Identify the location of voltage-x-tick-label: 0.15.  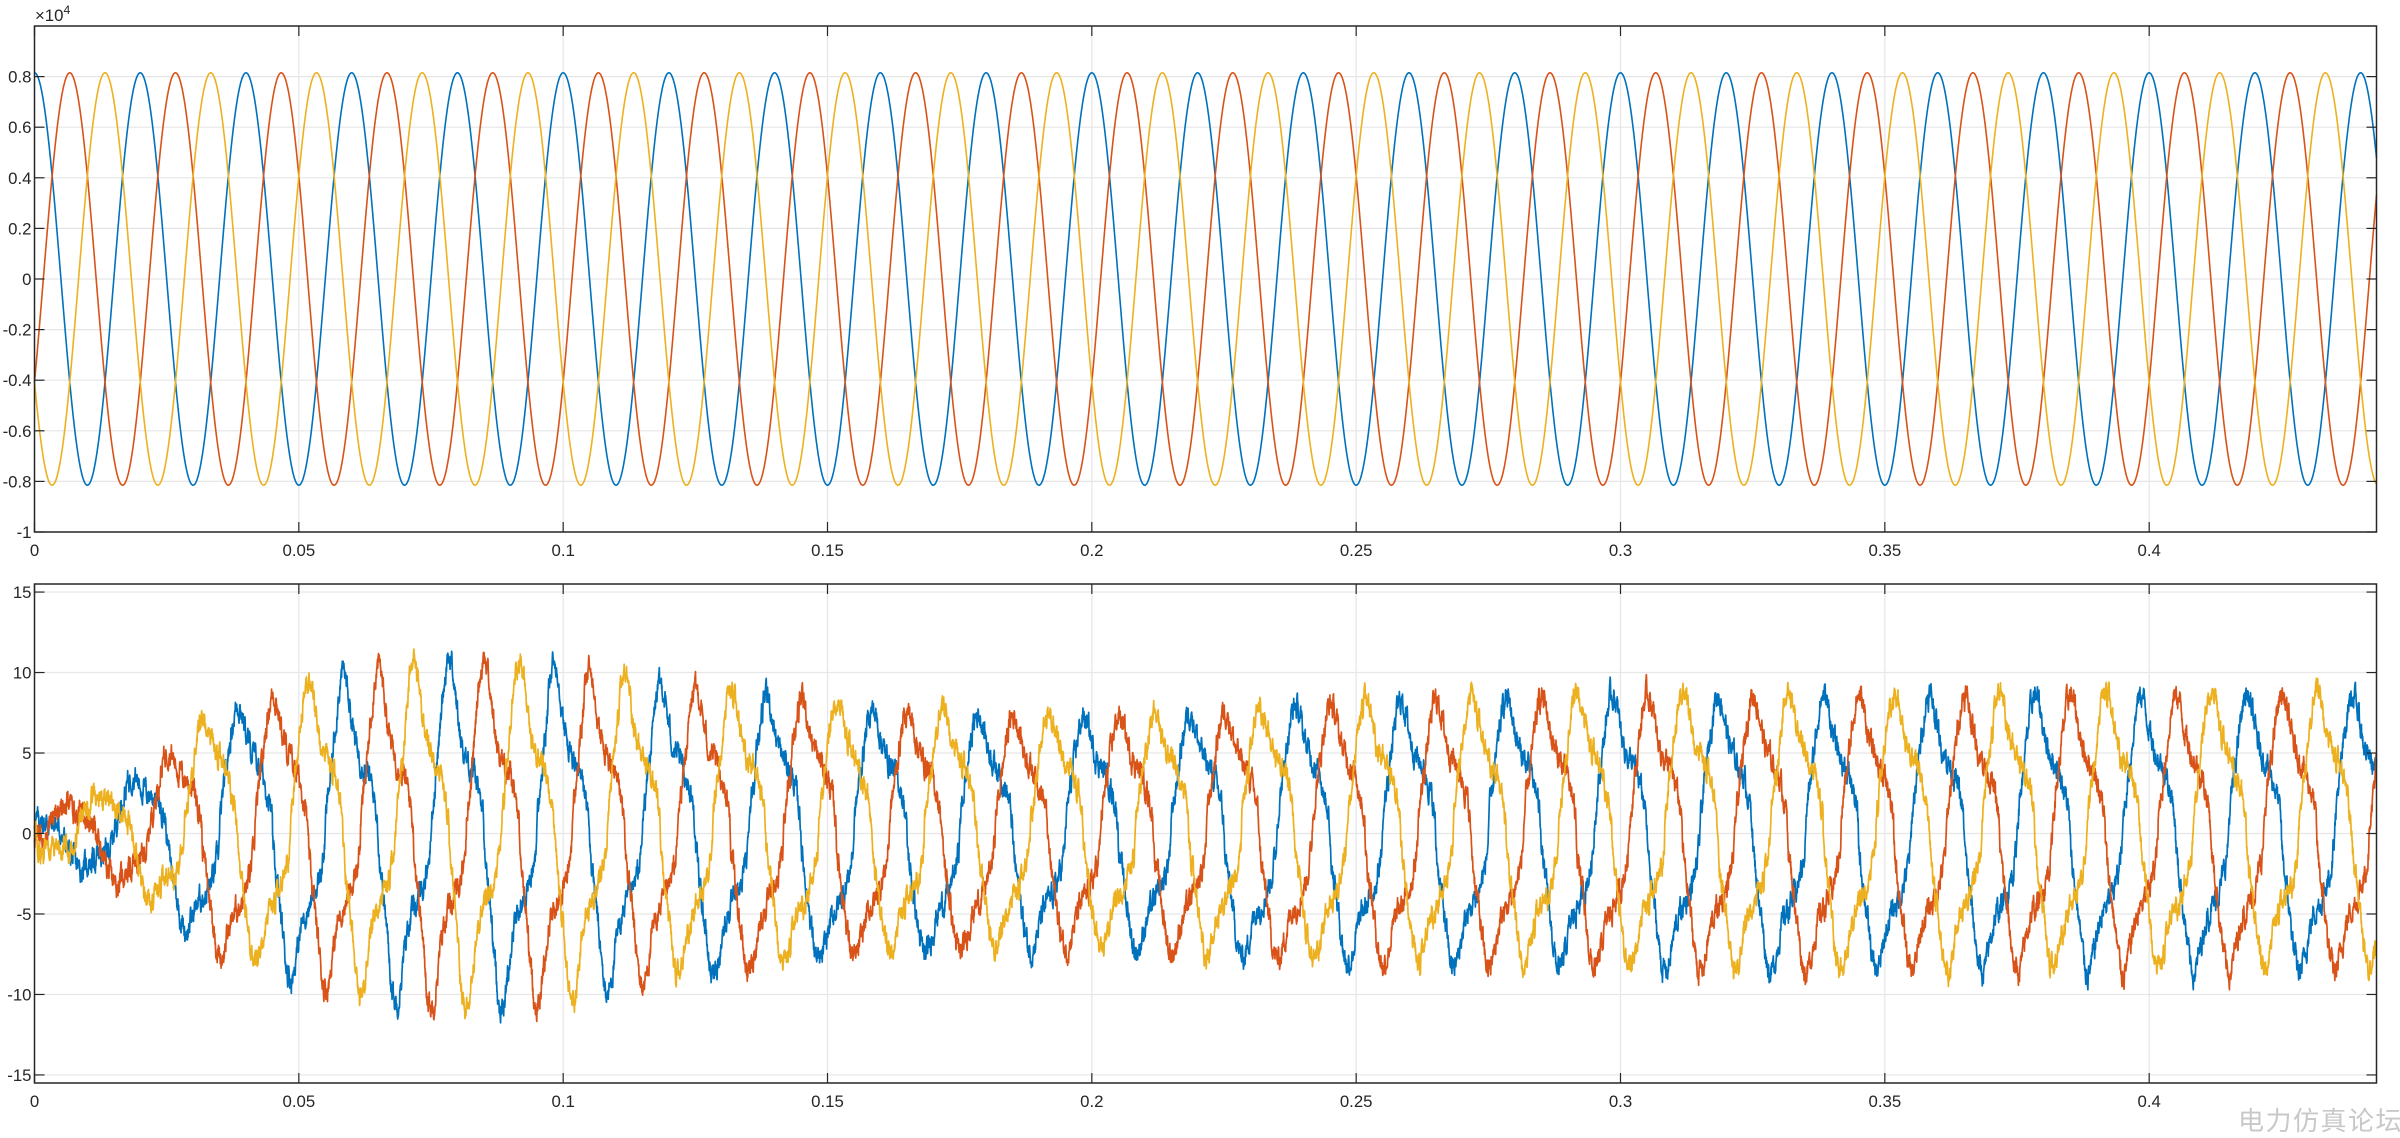
(827, 550).